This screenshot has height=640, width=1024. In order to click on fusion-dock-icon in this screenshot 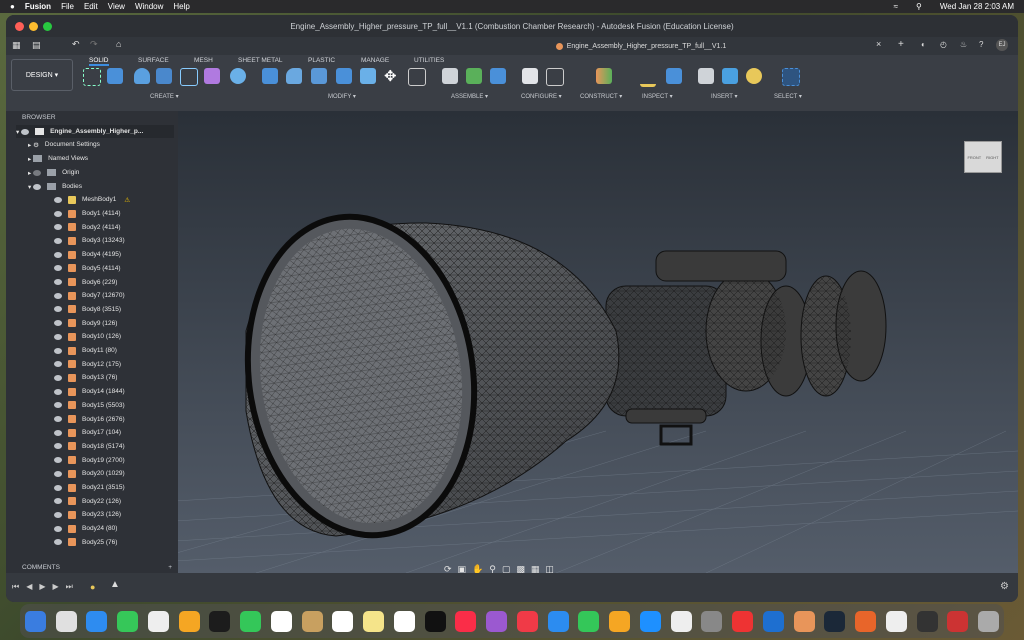, I will do `click(804, 621)`.